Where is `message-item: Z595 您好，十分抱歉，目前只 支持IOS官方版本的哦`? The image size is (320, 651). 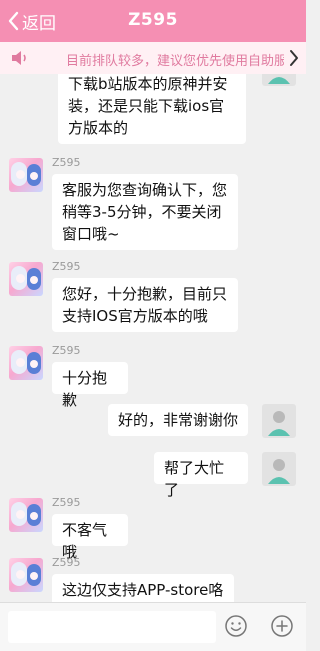
message-item: Z595 您好，十分抱歉，目前只 支持IOS官方版本的哦 is located at coordinates (153, 298).